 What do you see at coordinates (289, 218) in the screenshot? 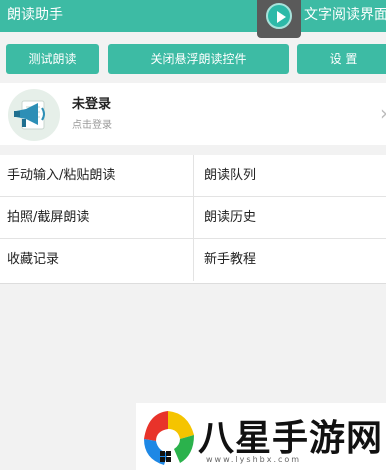
I see `menu-item-read-history: 朗读历史` at bounding box center [289, 218].